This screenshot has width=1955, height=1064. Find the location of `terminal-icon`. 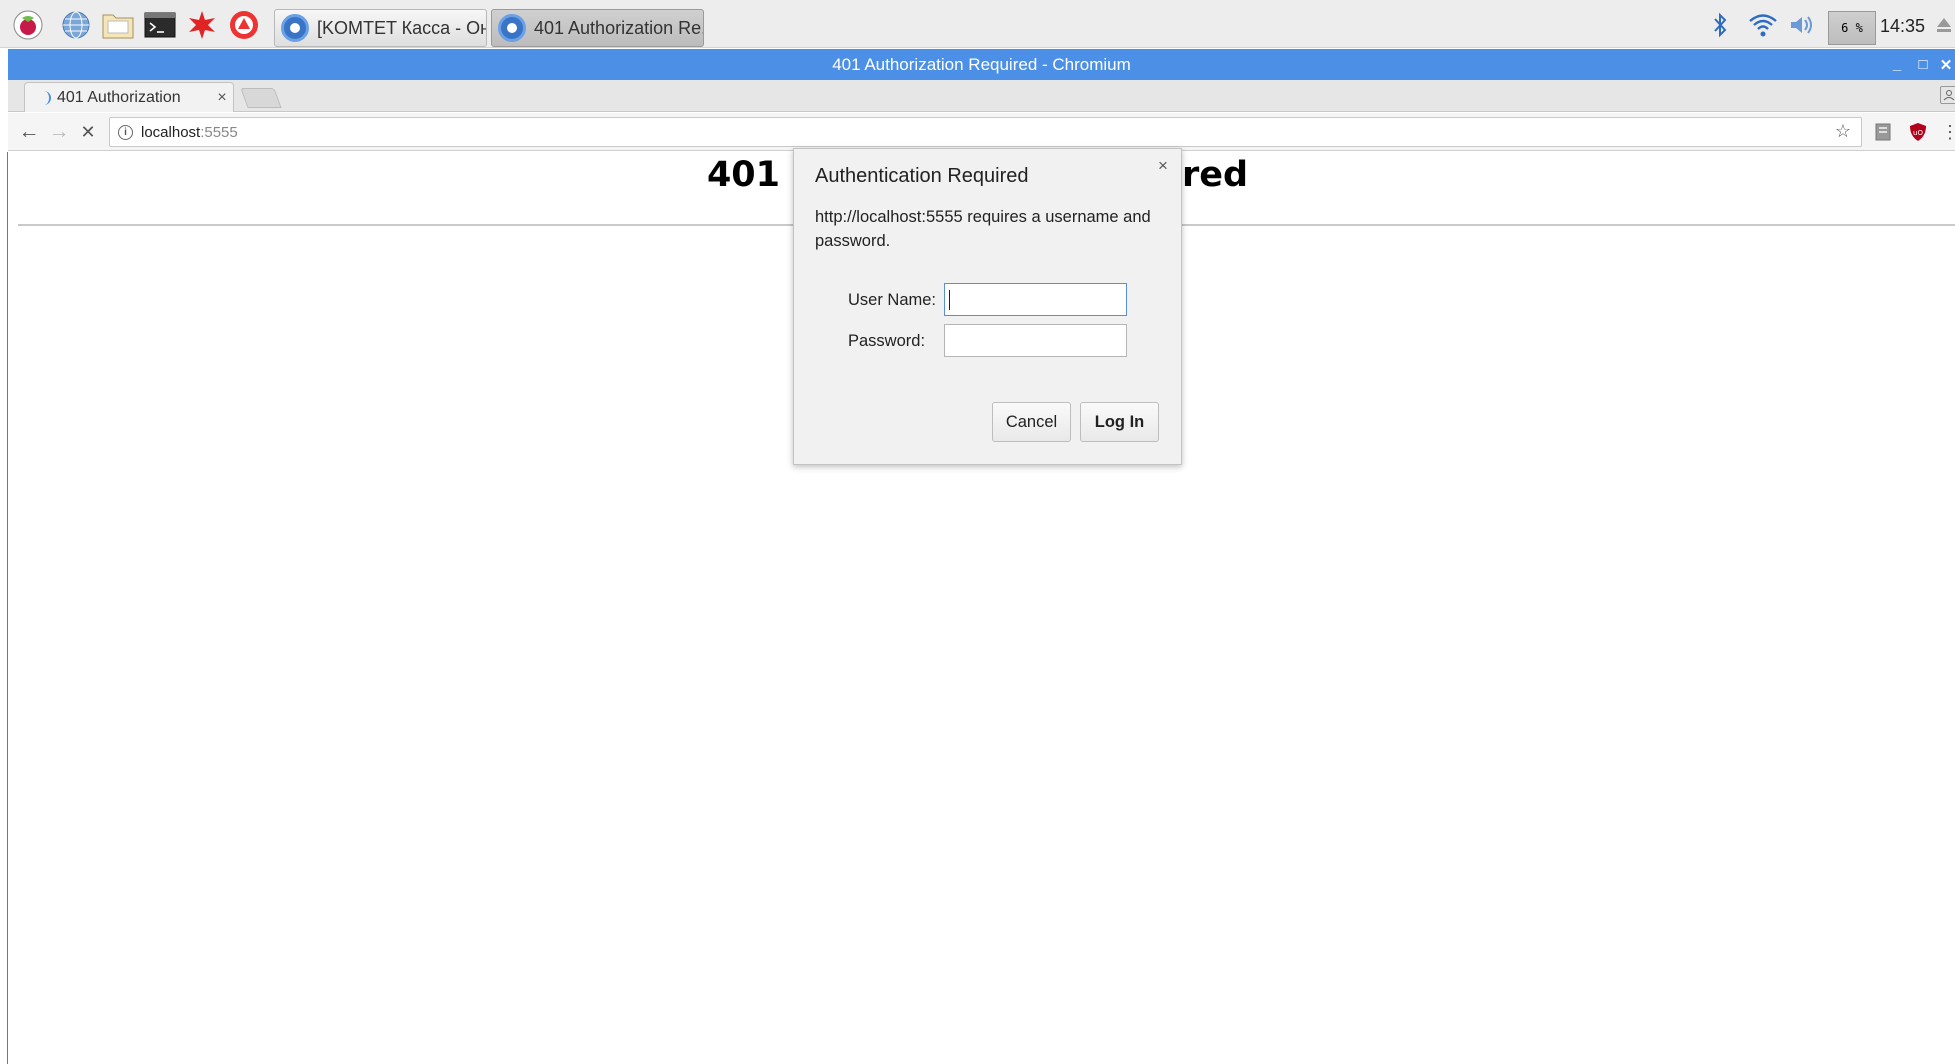

terminal-icon is located at coordinates (160, 25).